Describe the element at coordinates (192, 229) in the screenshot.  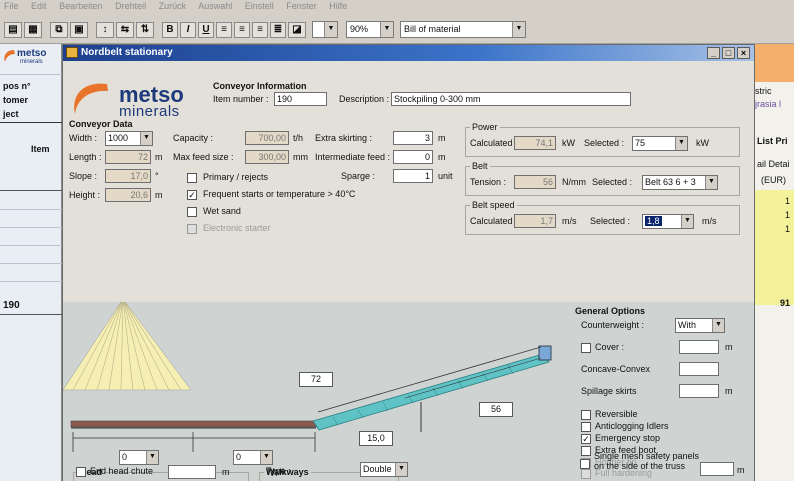
I see `electronic-starter-checkbox` at that location.